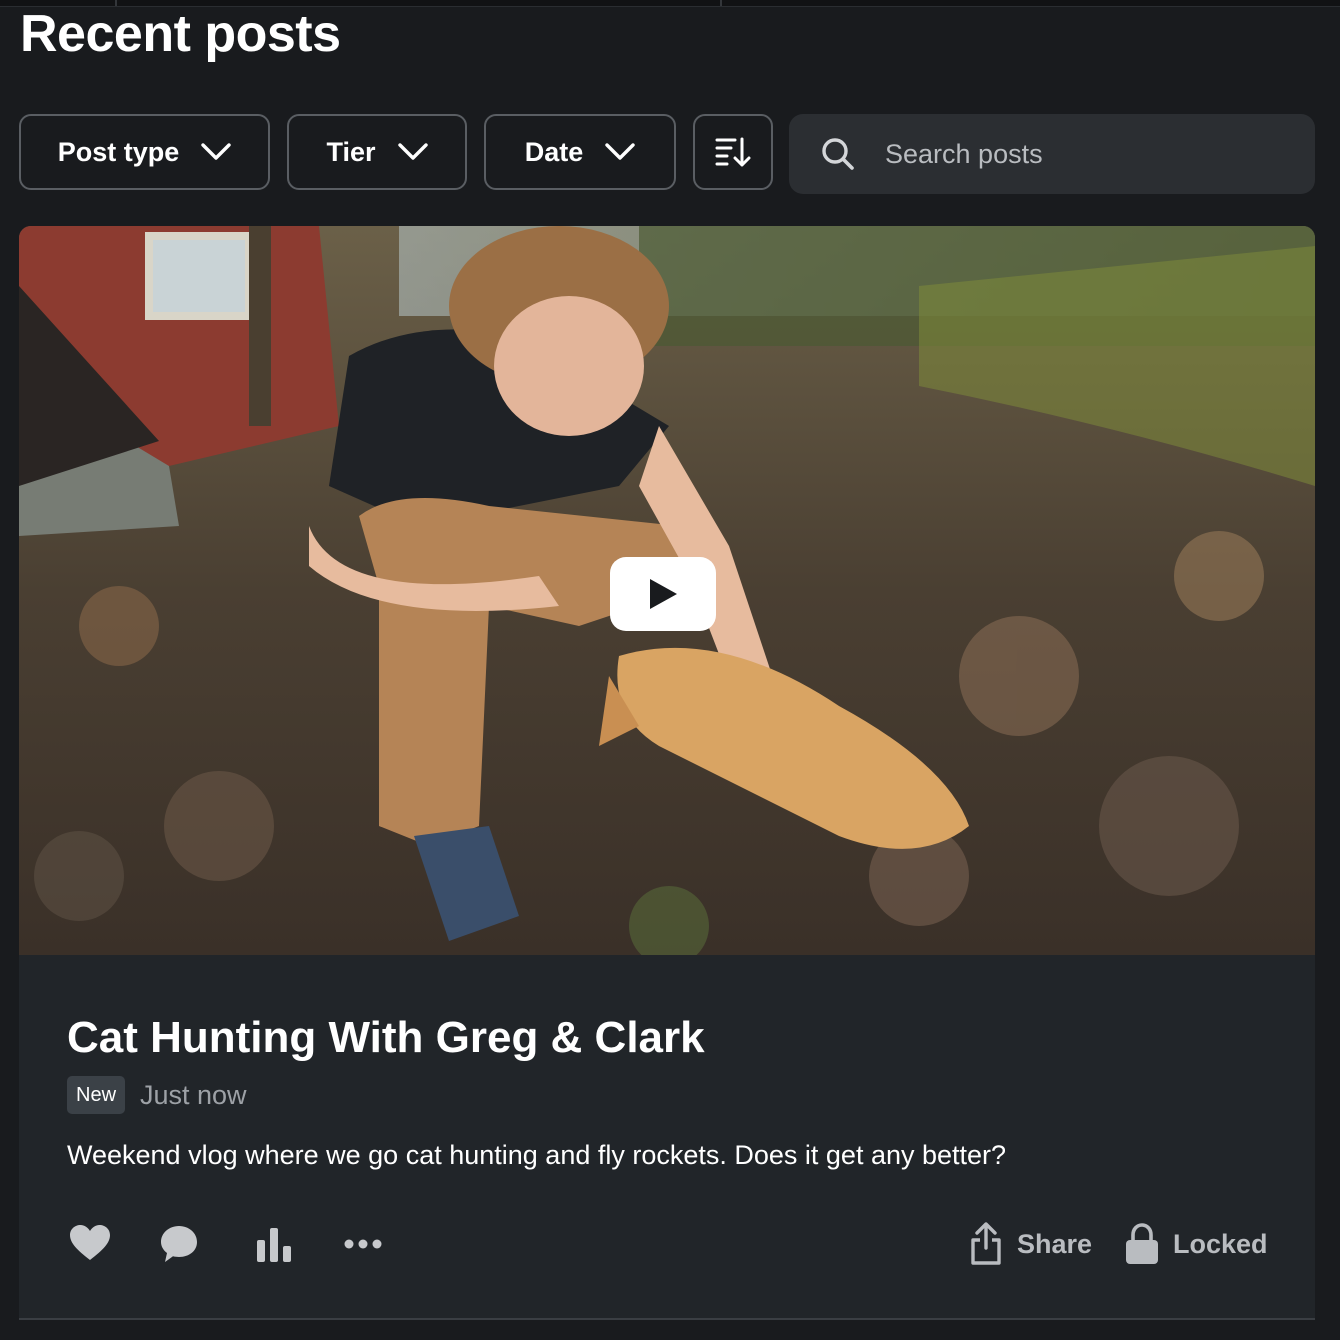  I want to click on tier-label: Tier, so click(351, 151).